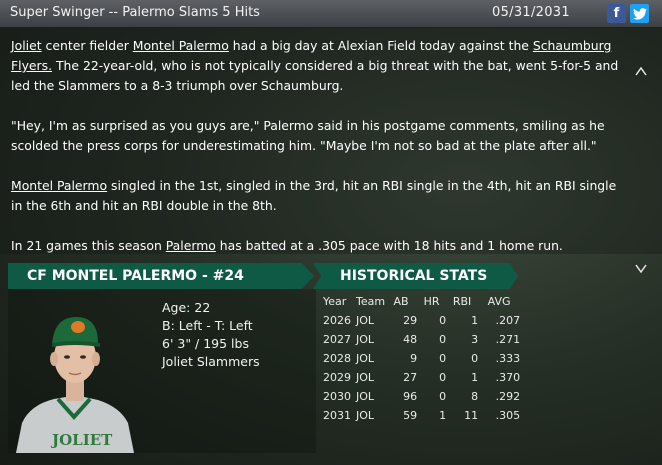 The width and height of the screenshot is (662, 465). What do you see at coordinates (508, 320) in the screenshot?
I see `cell-avg: .207` at bounding box center [508, 320].